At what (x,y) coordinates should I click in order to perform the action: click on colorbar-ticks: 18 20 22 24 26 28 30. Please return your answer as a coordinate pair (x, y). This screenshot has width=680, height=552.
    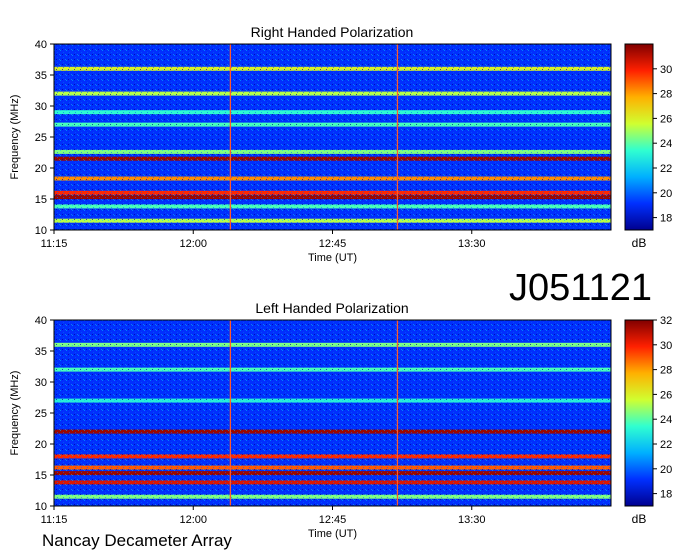
    Looking at the image, I should click on (662, 144).